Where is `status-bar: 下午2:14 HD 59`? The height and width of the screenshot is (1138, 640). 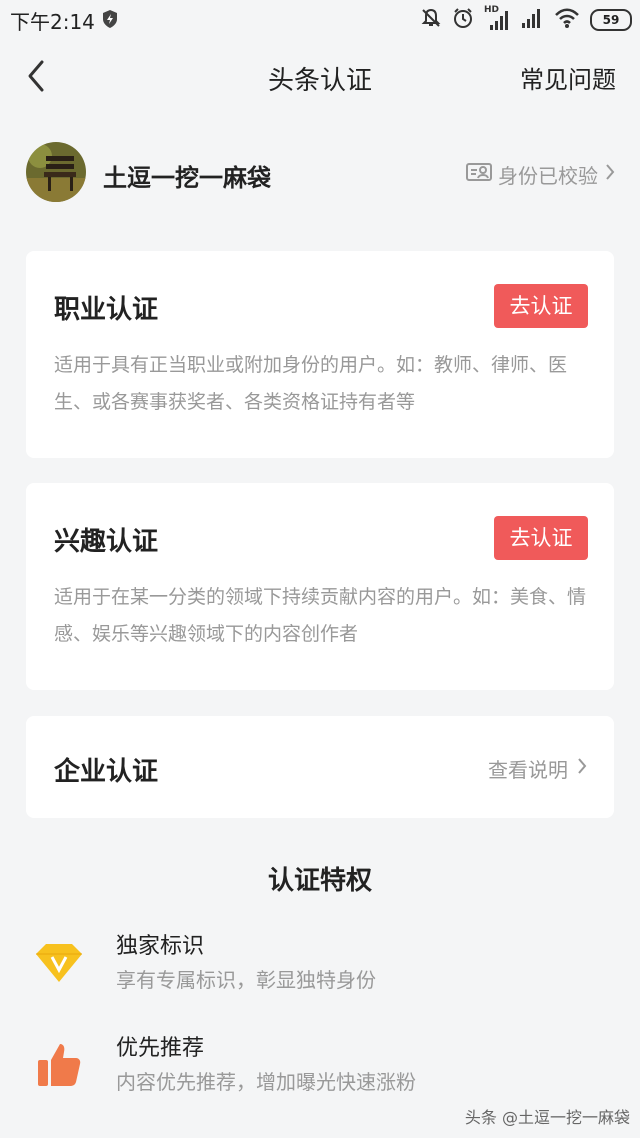 status-bar: 下午2:14 HD 59 is located at coordinates (320, 20).